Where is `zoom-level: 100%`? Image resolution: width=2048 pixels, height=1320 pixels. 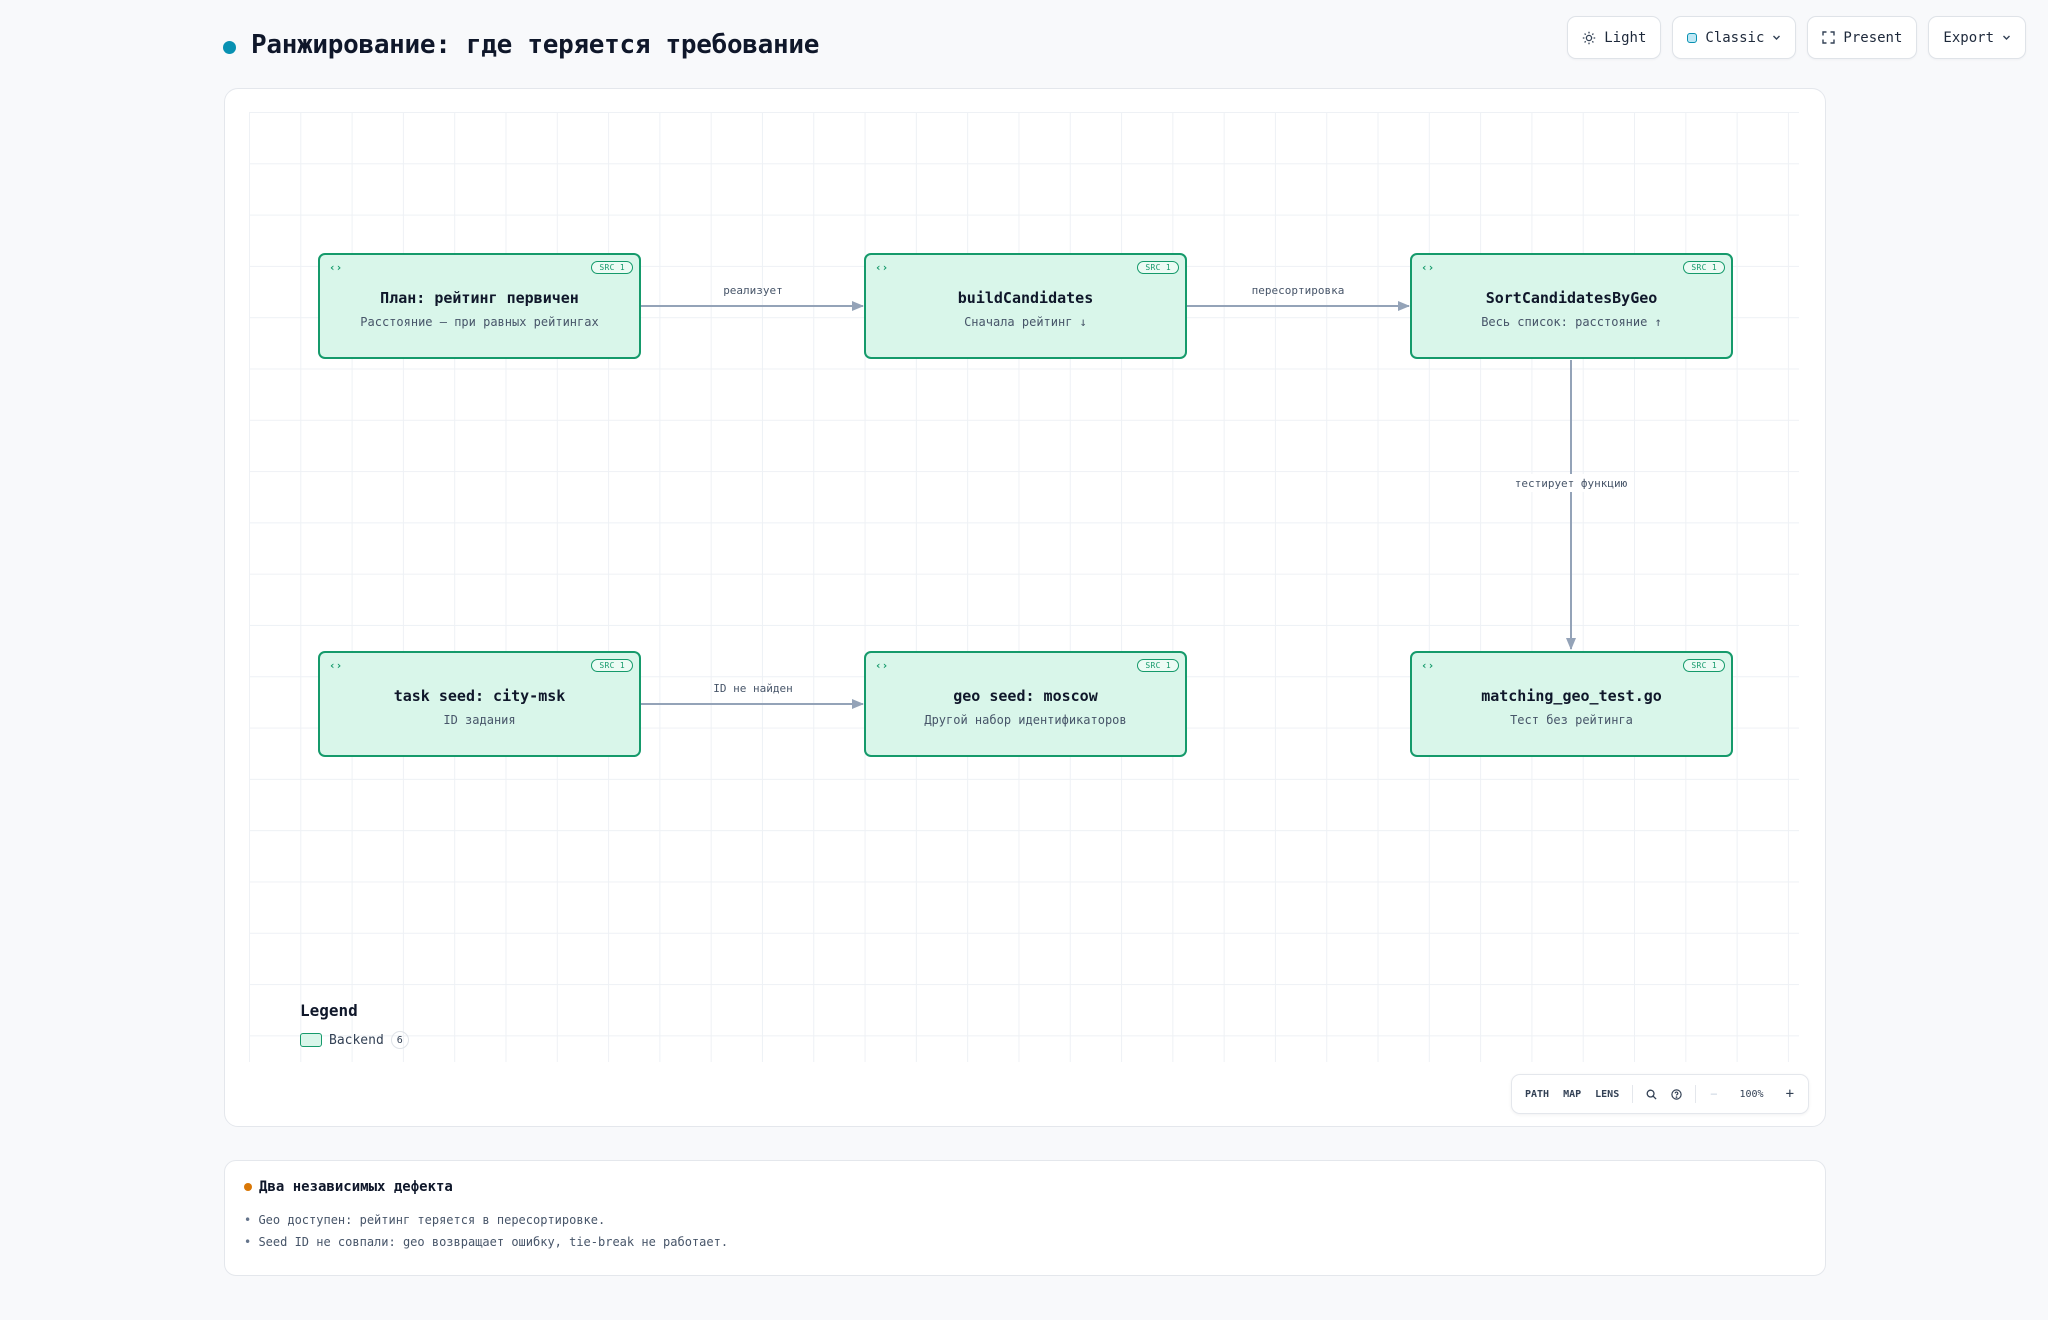 zoom-level: 100% is located at coordinates (1751, 1094).